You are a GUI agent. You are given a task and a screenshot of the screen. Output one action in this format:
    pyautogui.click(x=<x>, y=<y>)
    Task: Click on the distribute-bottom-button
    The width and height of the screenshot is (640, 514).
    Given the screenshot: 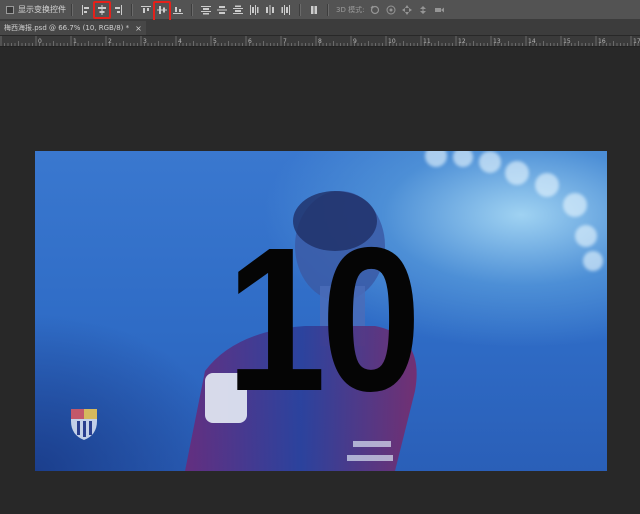 What is the action you would take?
    pyautogui.click(x=238, y=10)
    